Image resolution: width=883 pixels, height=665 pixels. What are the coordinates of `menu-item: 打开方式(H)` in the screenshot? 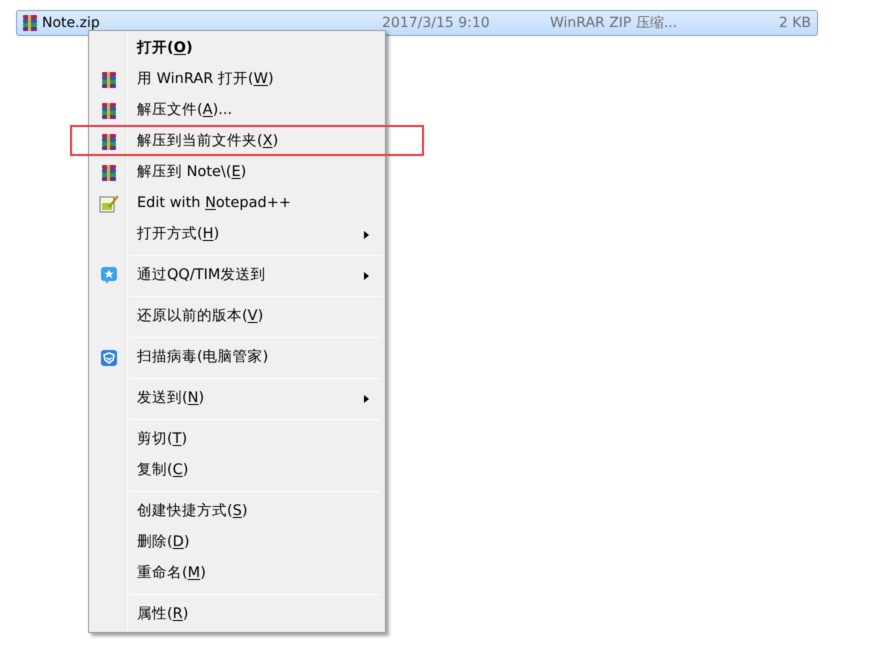 It's located at (237, 234).